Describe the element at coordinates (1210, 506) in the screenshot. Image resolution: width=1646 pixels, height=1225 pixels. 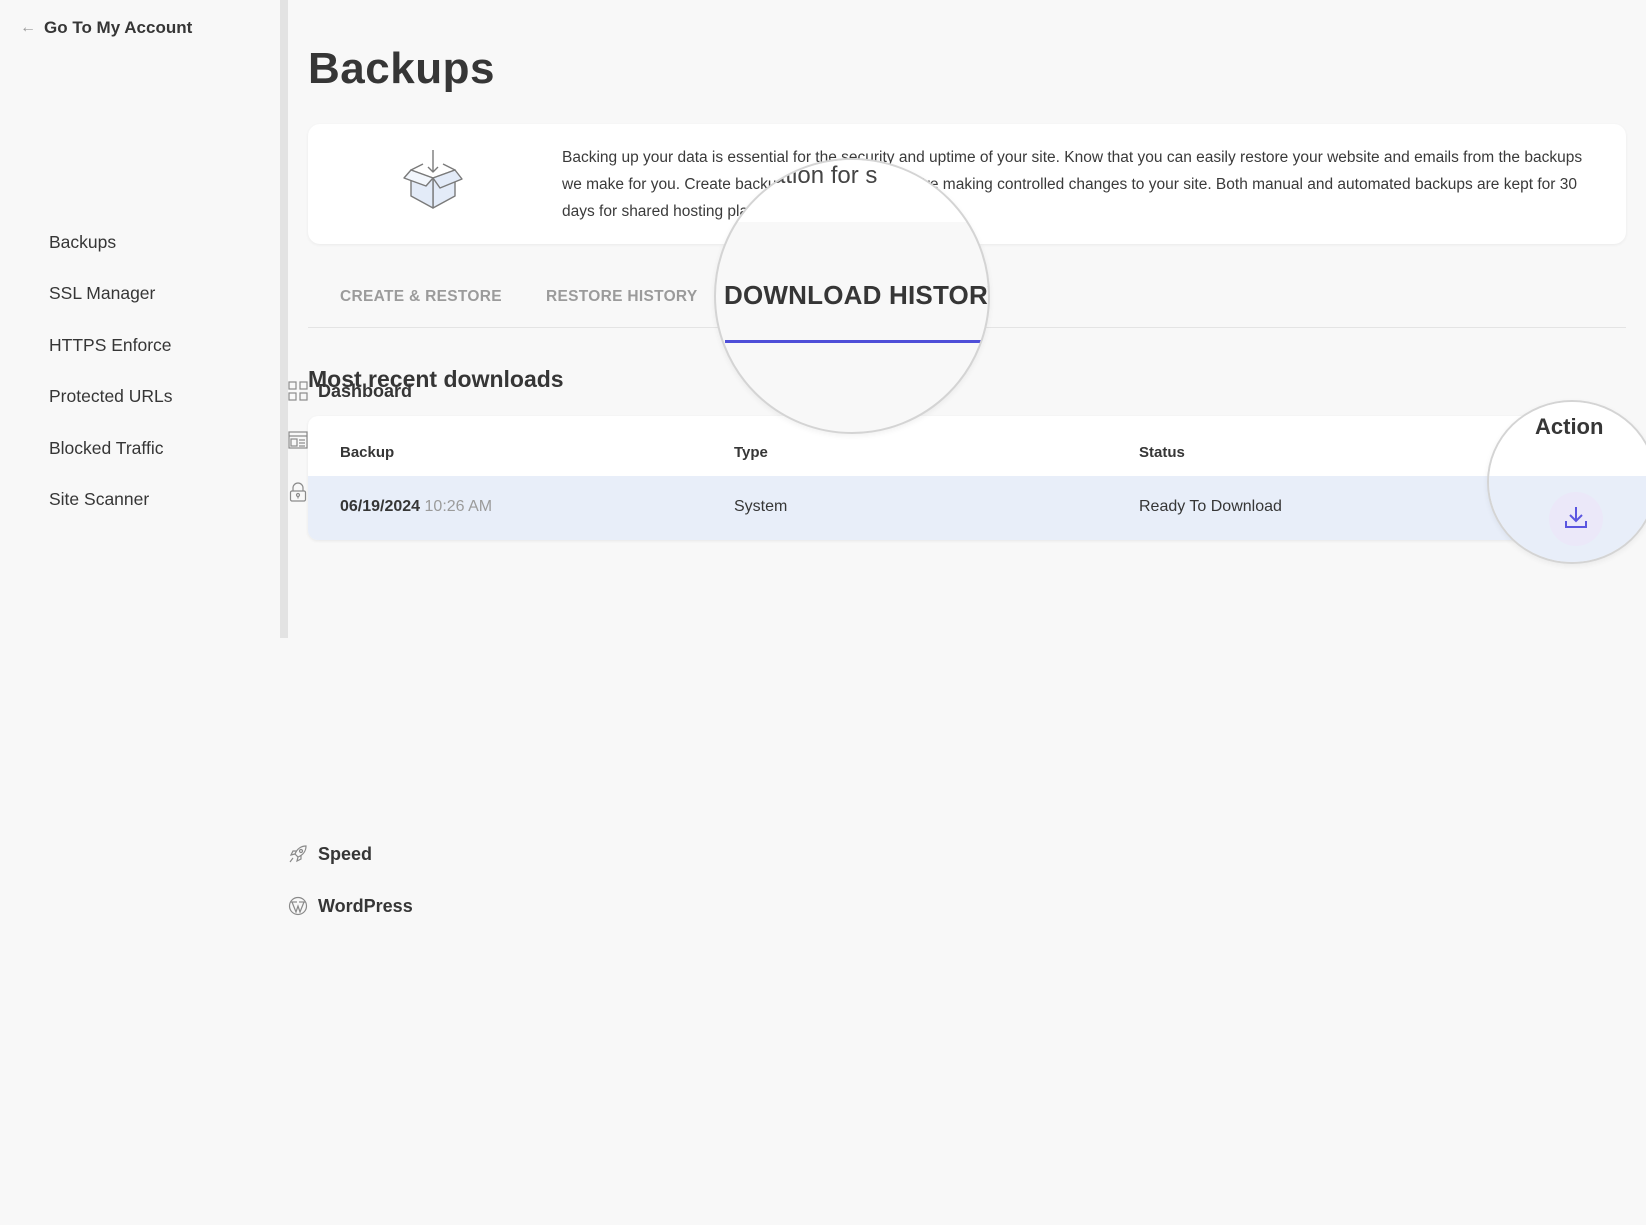
I see `backup-status-cell: Ready To Download` at that location.